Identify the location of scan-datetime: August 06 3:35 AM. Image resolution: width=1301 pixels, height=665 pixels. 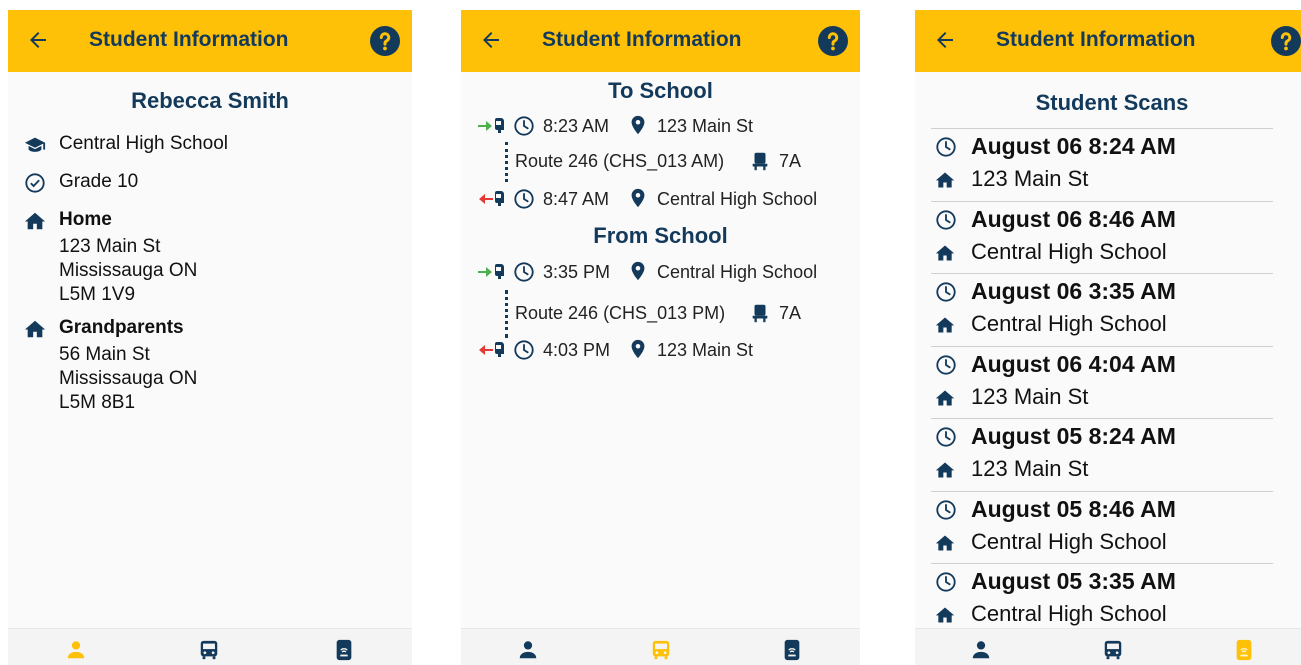
(1073, 291).